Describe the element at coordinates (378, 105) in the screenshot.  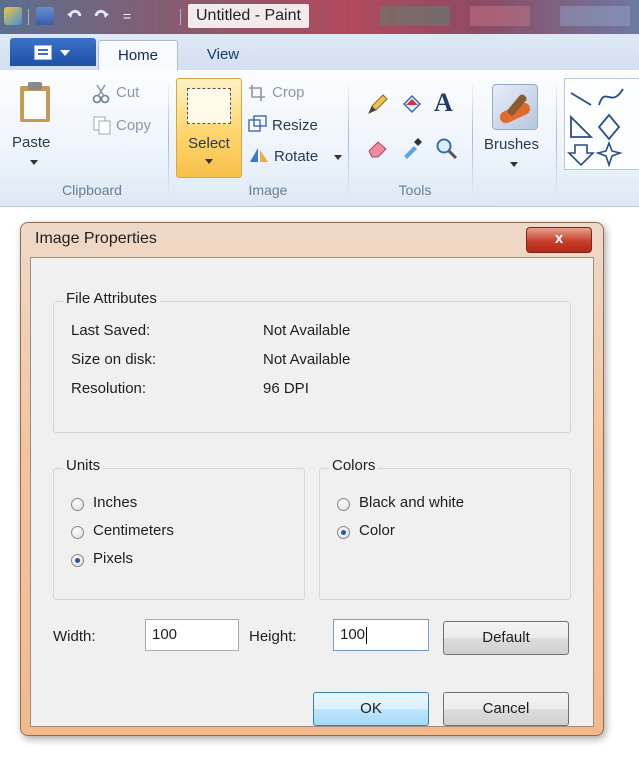
I see `pencil-icon` at that location.